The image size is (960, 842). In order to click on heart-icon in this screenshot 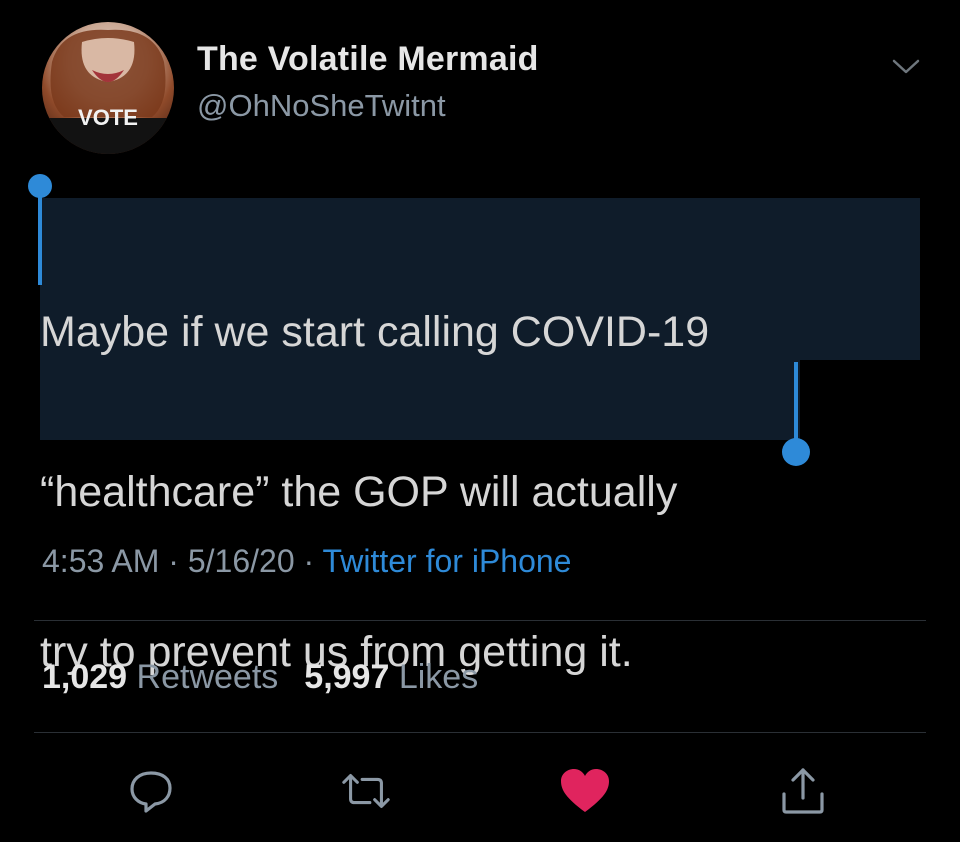, I will do `click(585, 790)`.